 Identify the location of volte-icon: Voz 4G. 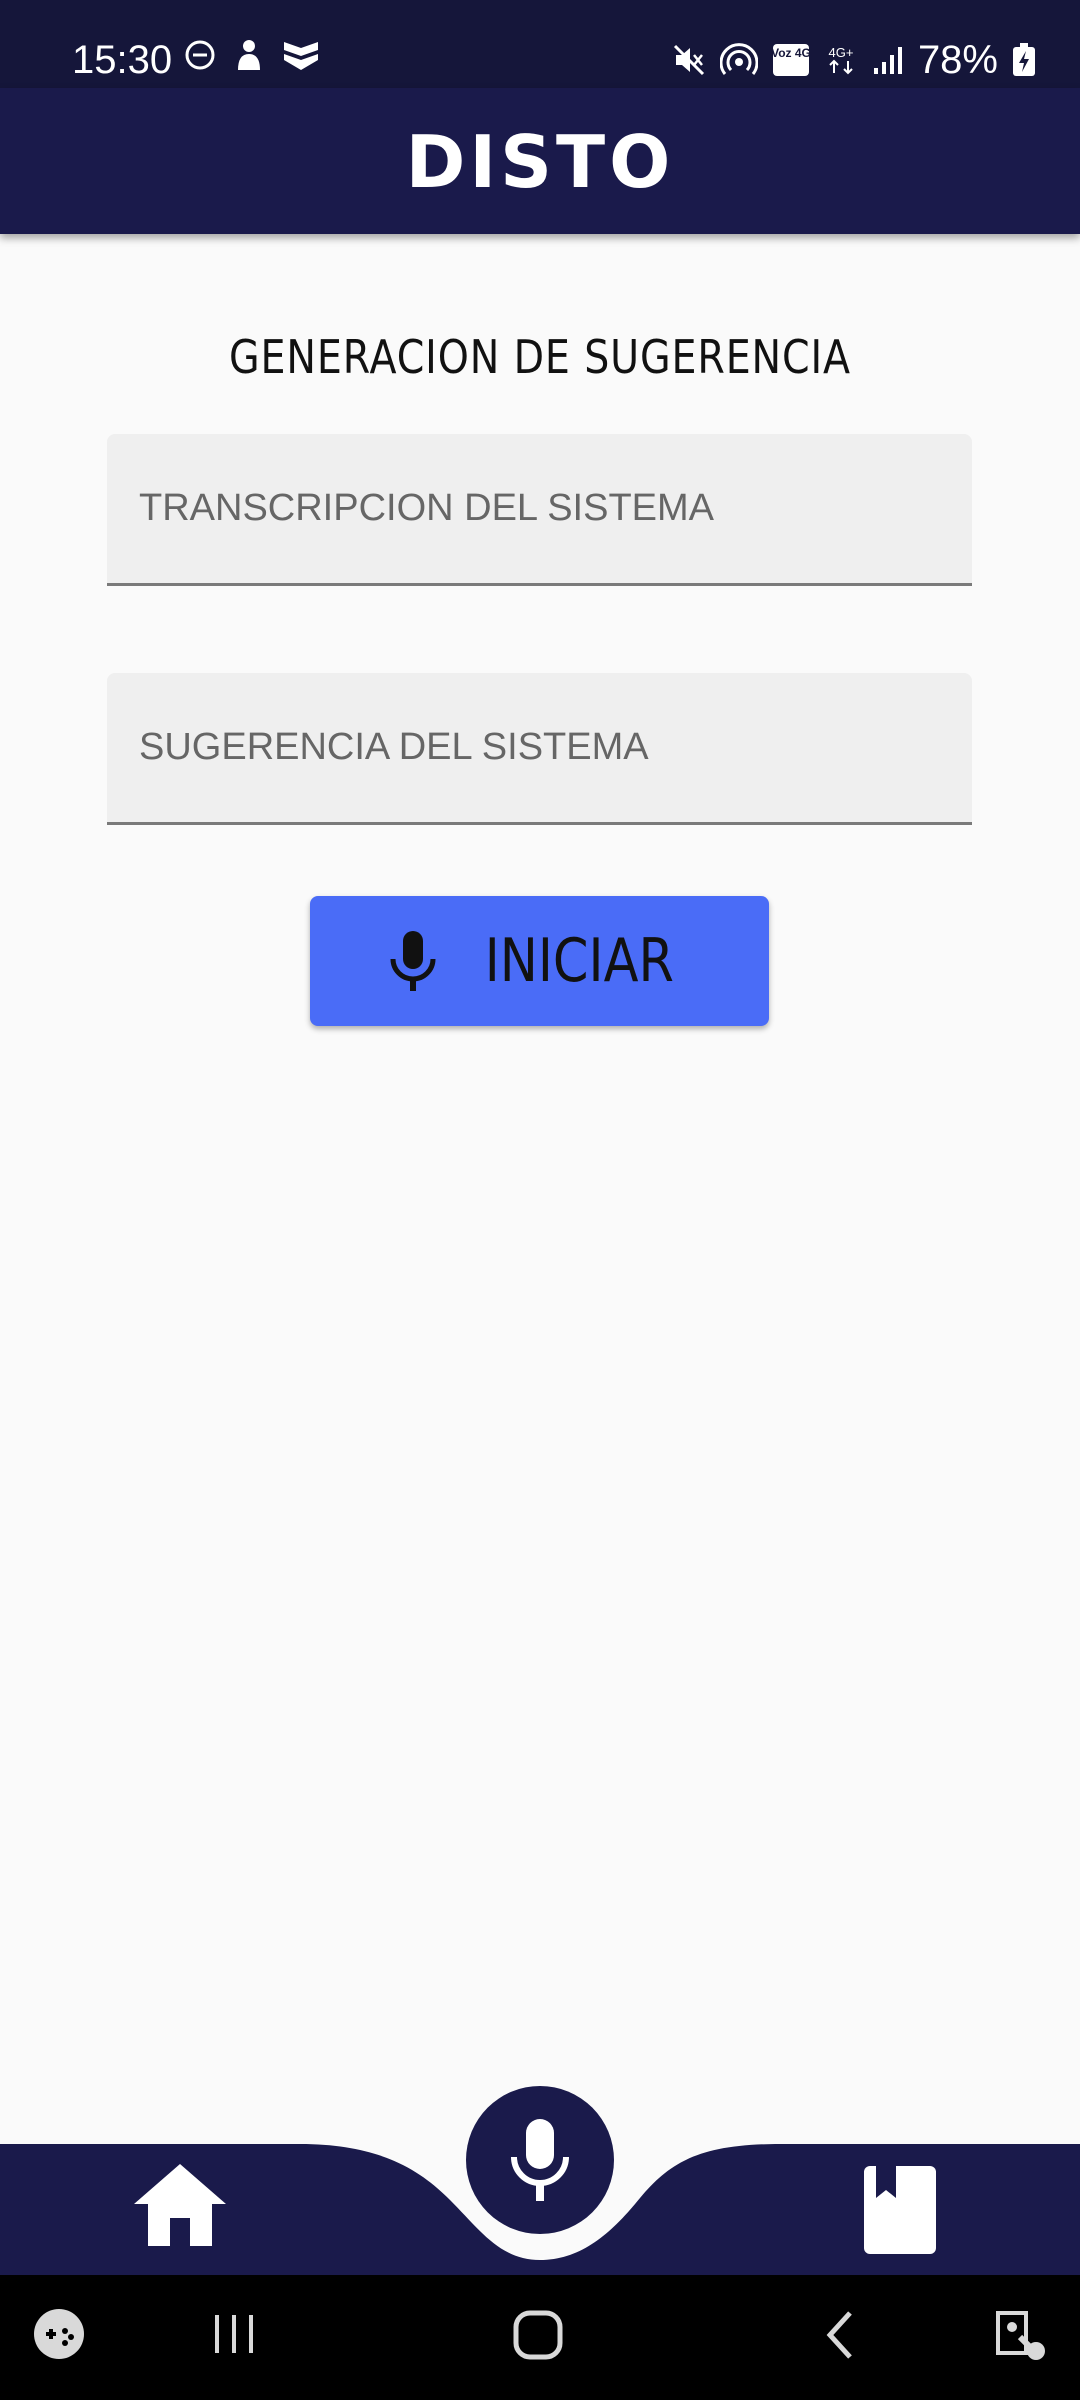
(791, 60).